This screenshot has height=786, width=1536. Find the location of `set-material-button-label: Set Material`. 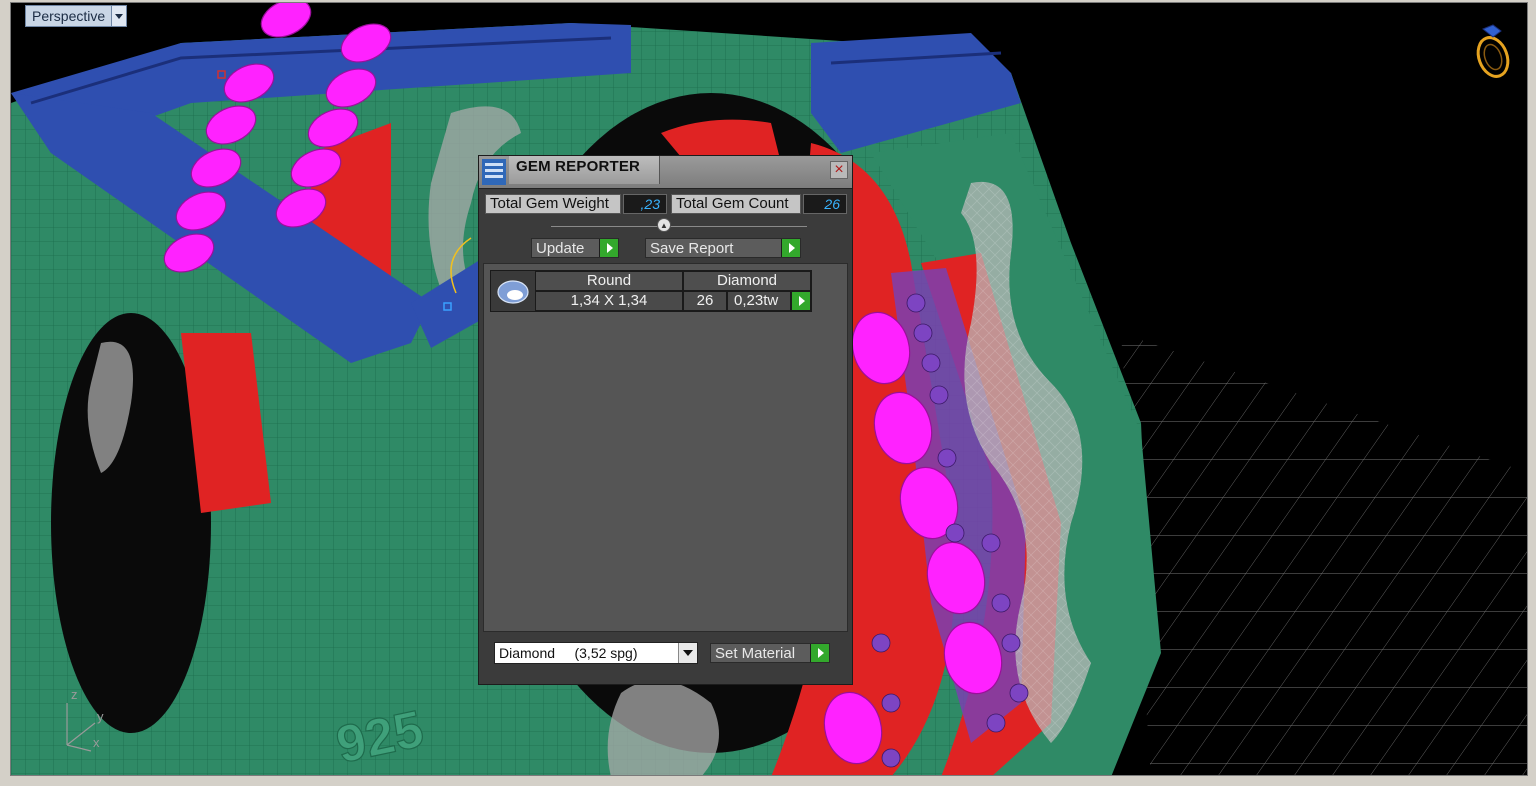

set-material-button-label: Set Material is located at coordinates (755, 653).